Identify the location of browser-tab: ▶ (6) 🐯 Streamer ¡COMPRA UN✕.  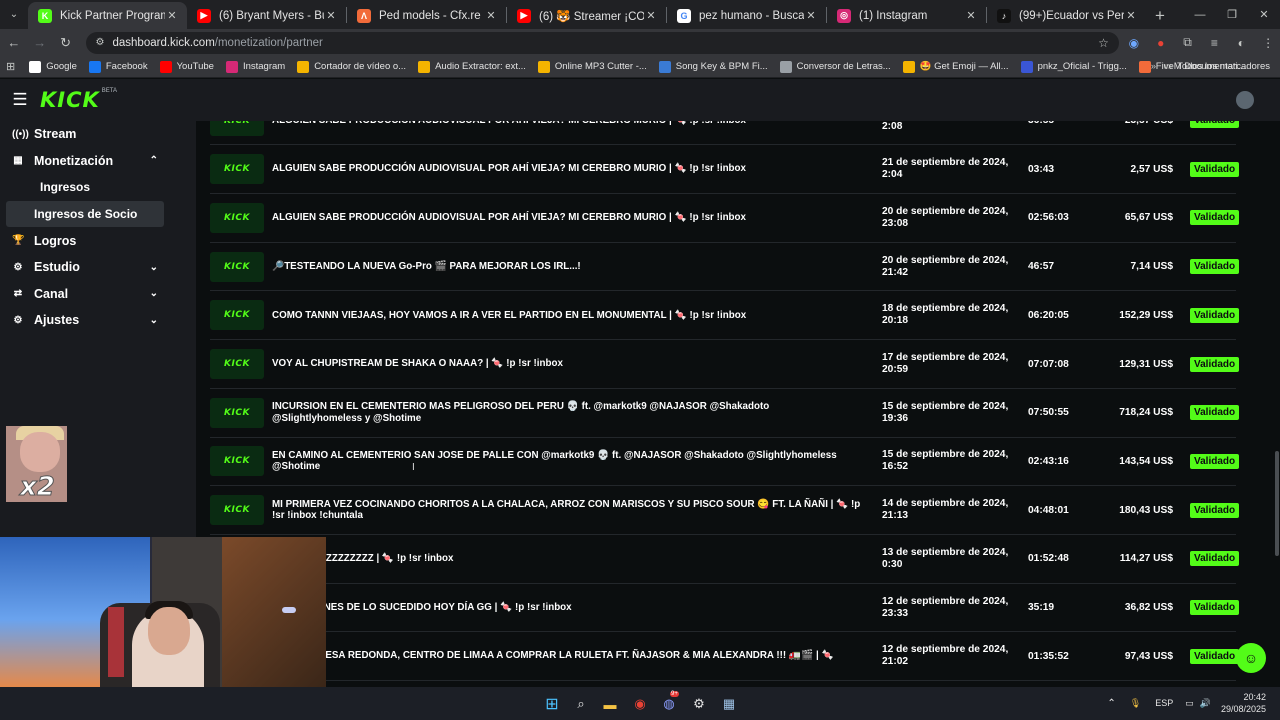
(586, 15).